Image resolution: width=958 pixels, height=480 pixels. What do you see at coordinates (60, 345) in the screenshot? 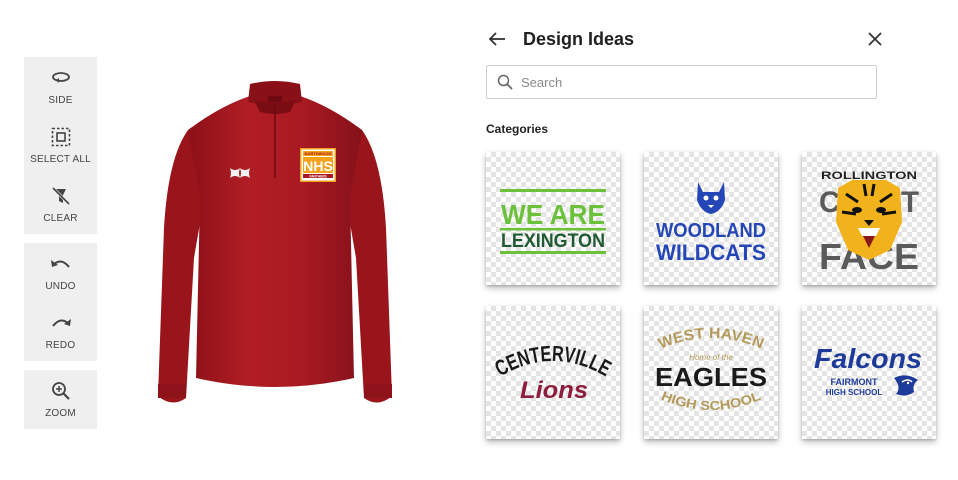
I see `redo-label: REDO` at bounding box center [60, 345].